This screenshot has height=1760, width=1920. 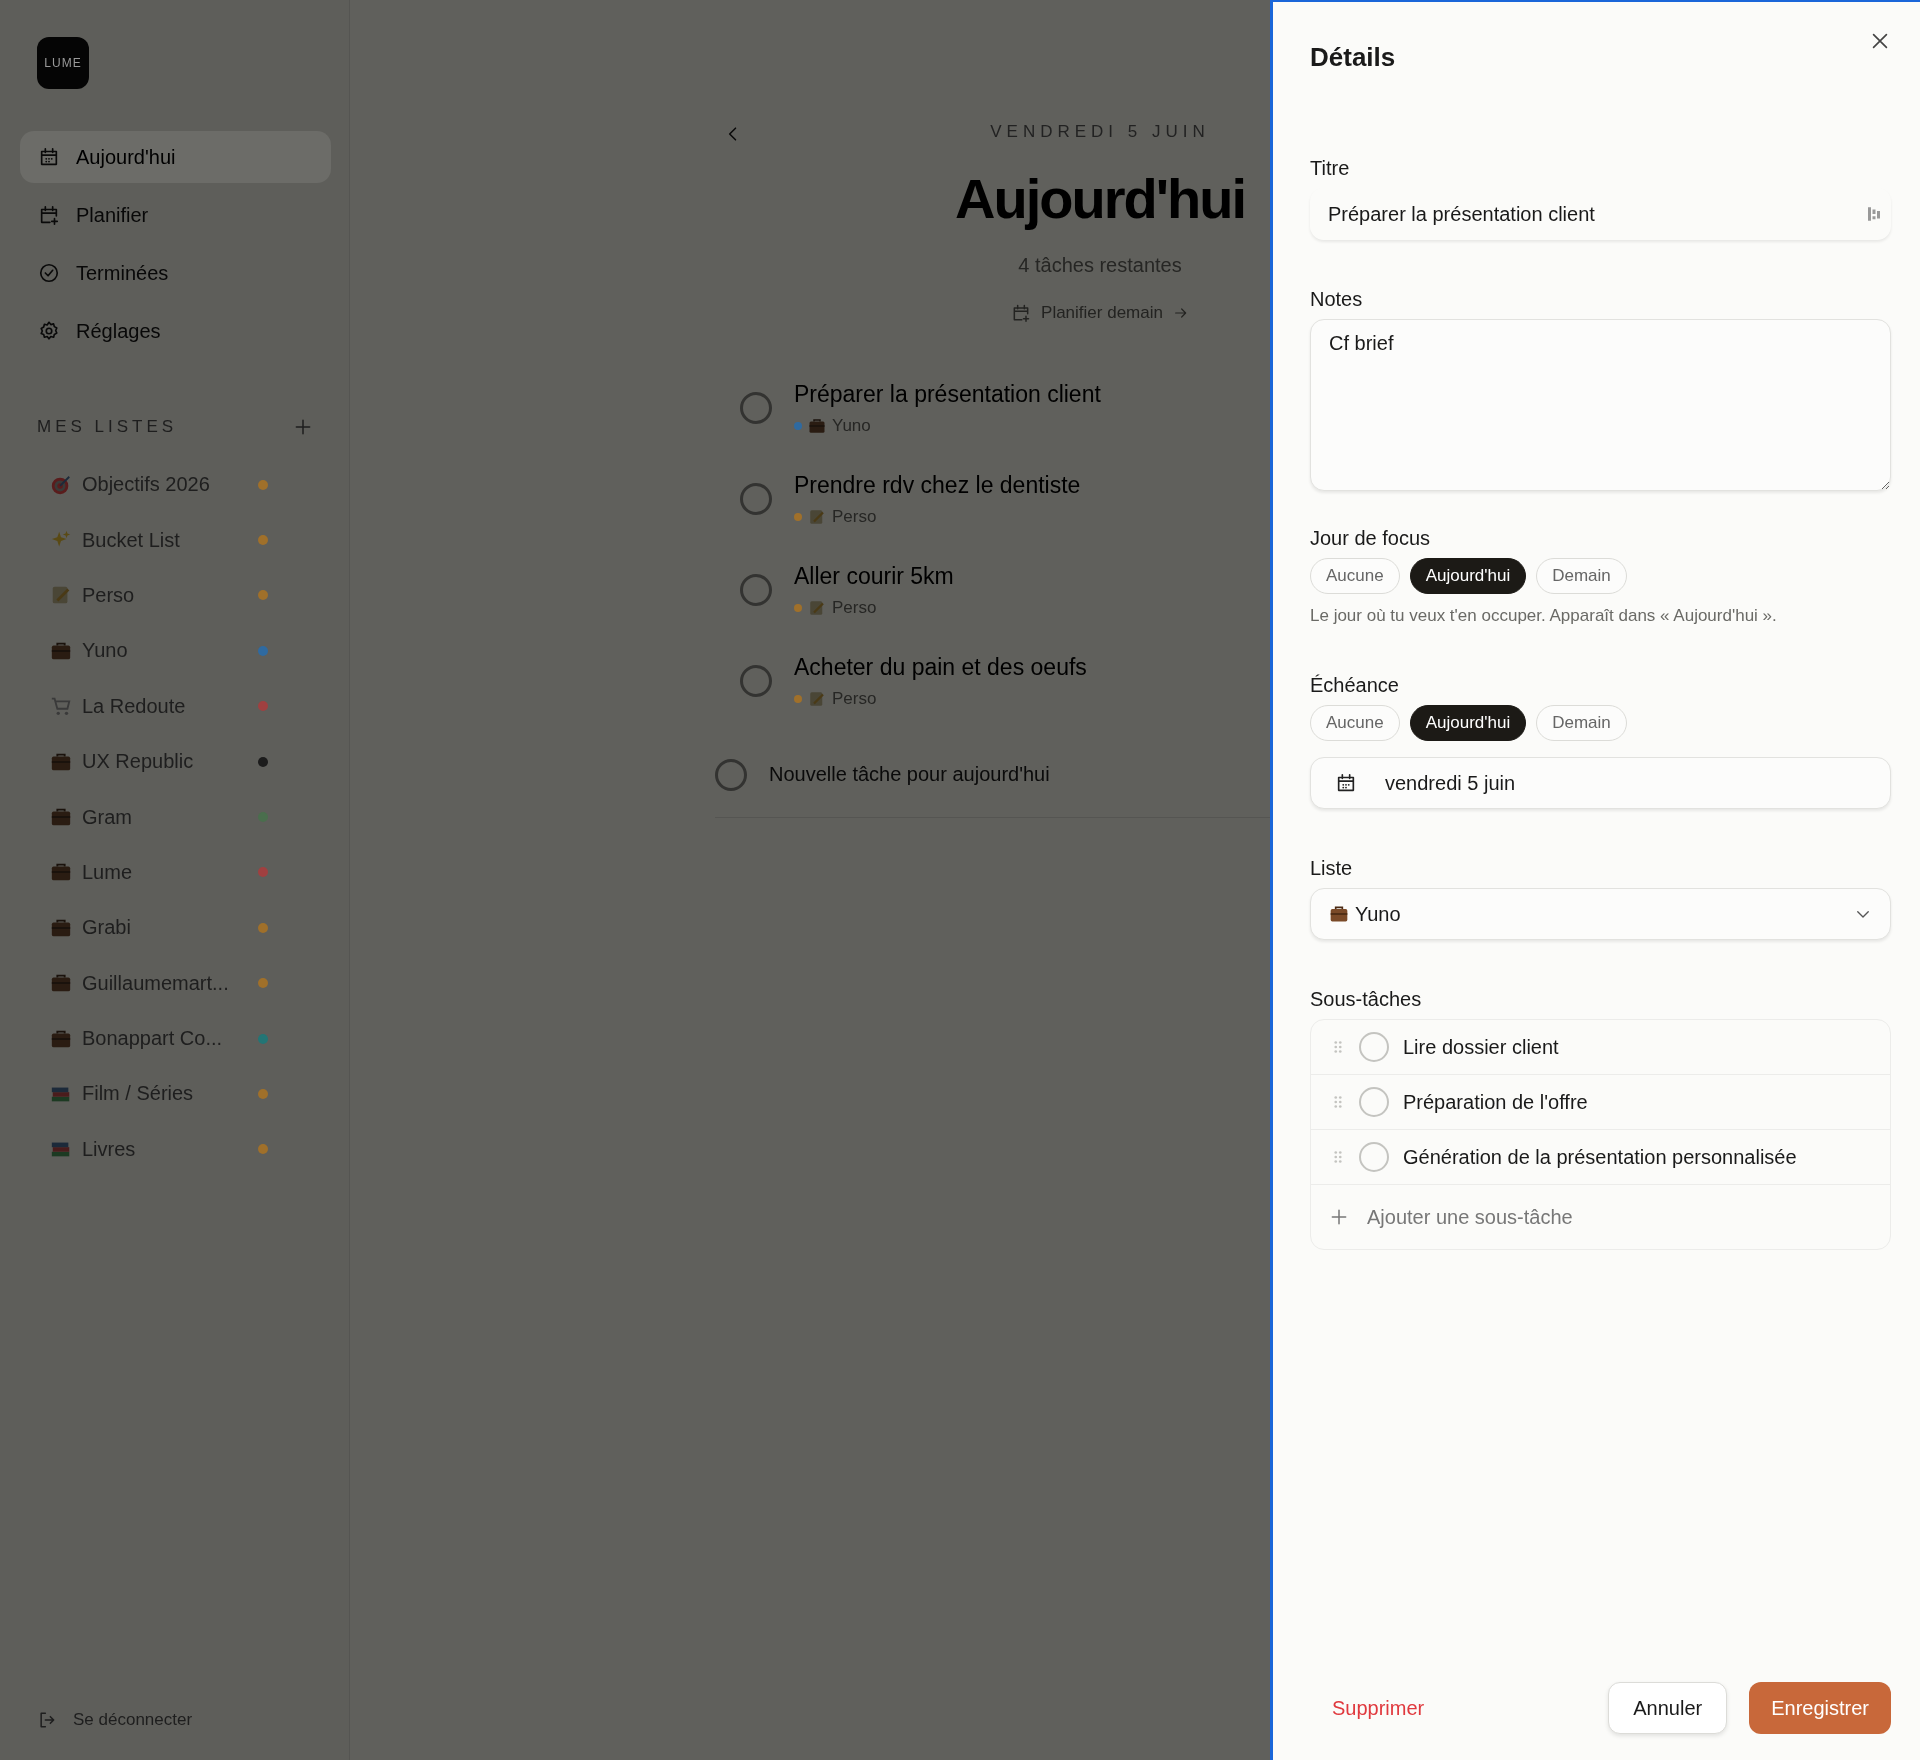 I want to click on logout-link: Se déconnecter, so click(x=106, y=1720).